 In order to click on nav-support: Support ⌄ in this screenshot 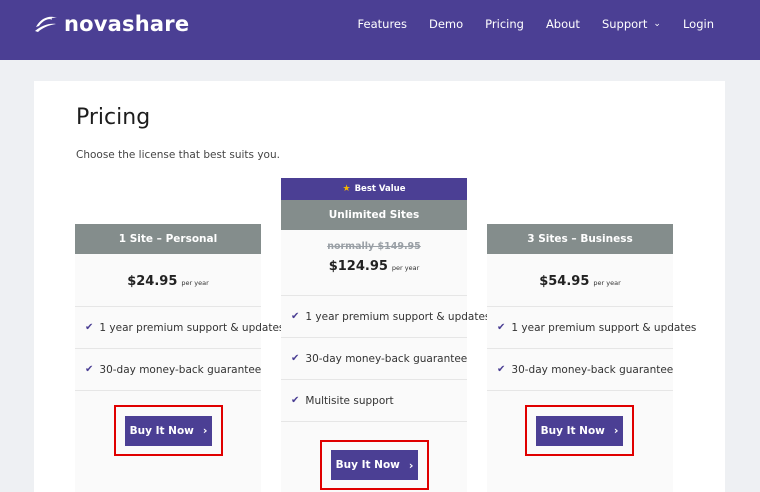, I will do `click(631, 24)`.